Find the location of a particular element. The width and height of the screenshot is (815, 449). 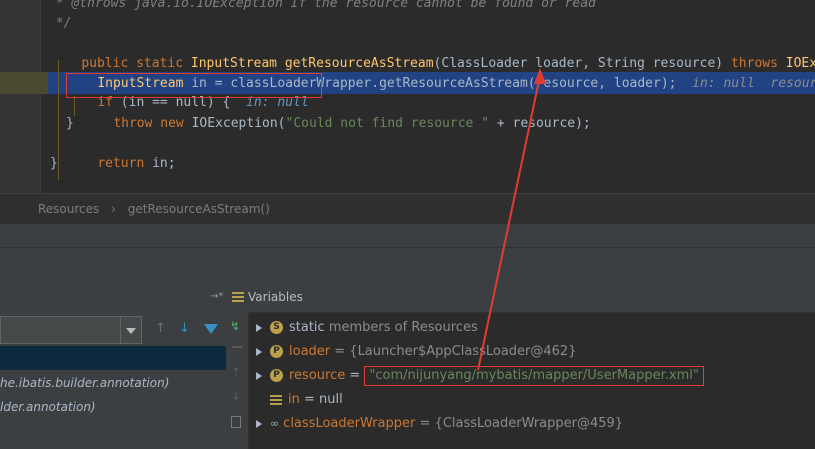

annotation-arrow is located at coordinates (511, 219).